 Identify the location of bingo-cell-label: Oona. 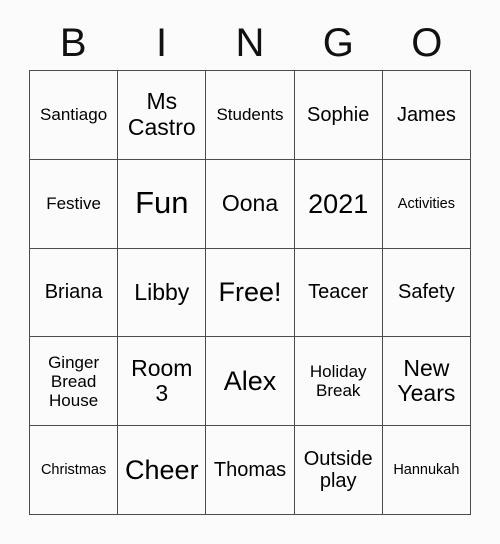
(250, 202).